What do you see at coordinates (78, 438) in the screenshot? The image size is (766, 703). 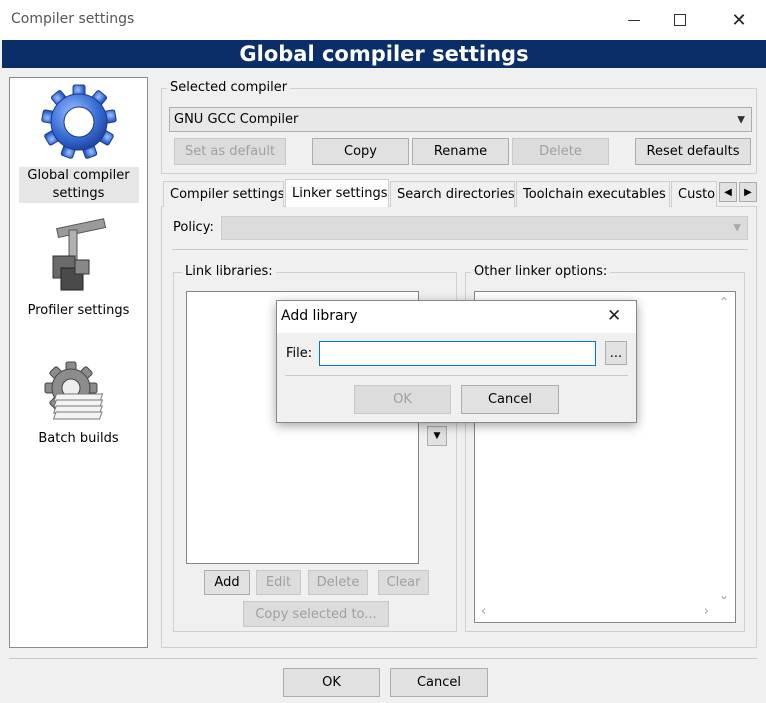 I see `category-label: Batch builds` at bounding box center [78, 438].